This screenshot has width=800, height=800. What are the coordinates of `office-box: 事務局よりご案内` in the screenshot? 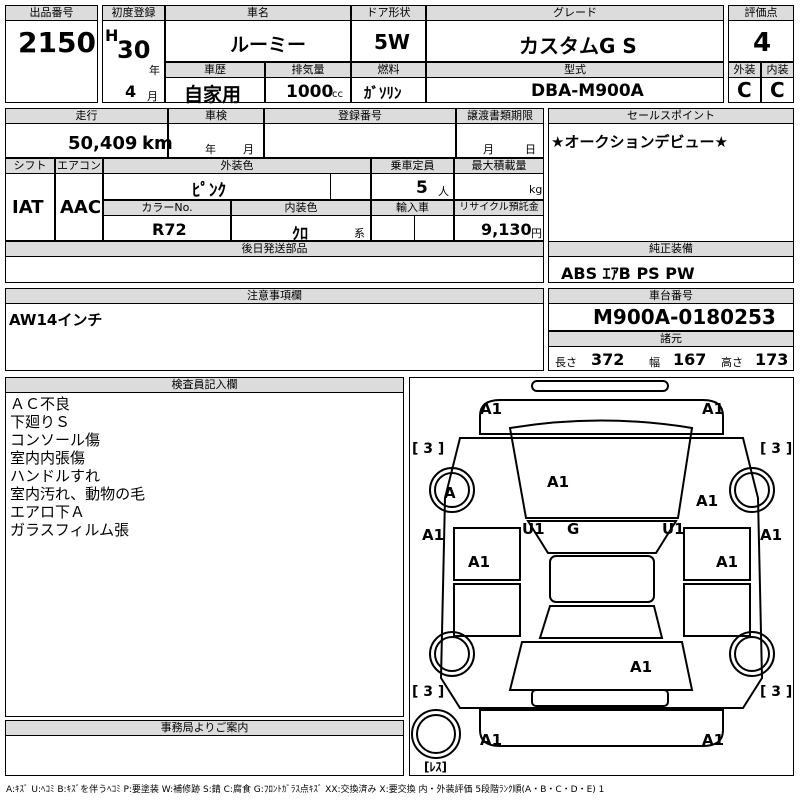 It's located at (204, 748).